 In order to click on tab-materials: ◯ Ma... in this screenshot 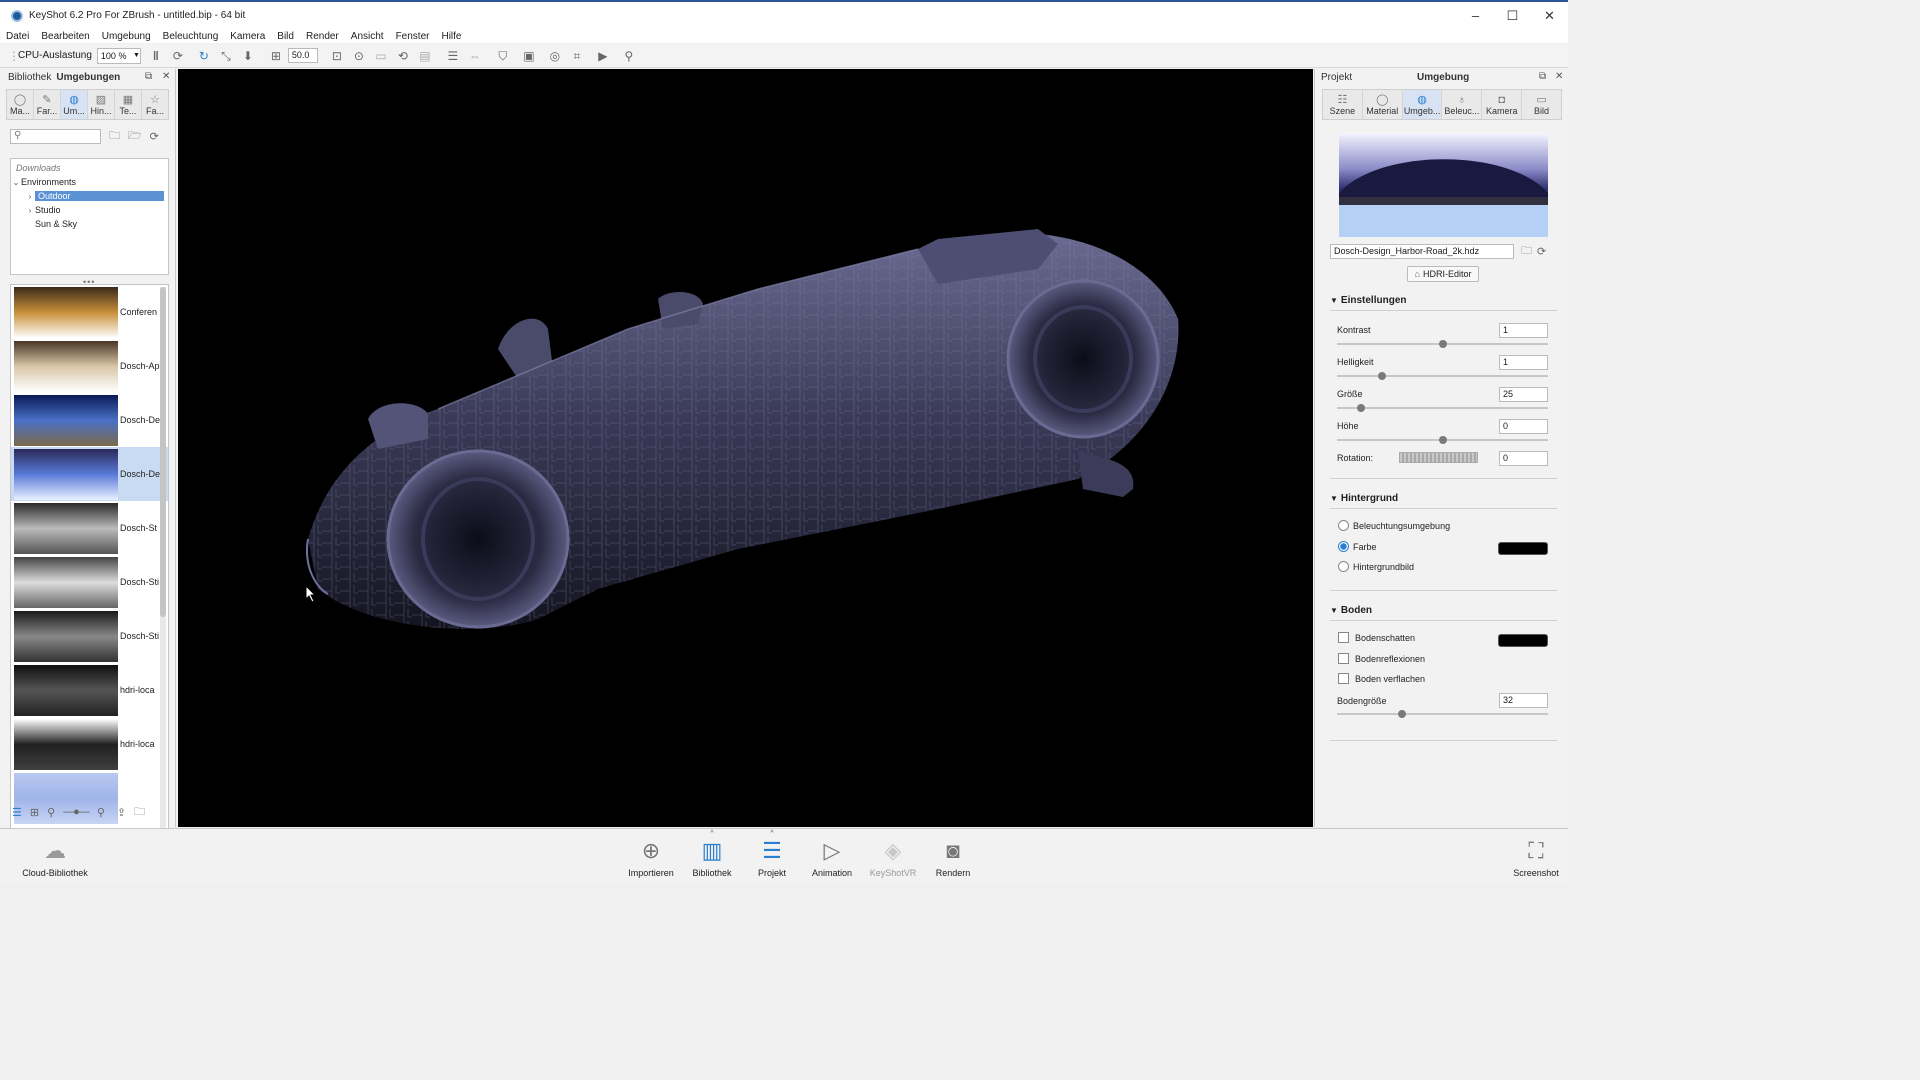, I will do `click(20, 104)`.